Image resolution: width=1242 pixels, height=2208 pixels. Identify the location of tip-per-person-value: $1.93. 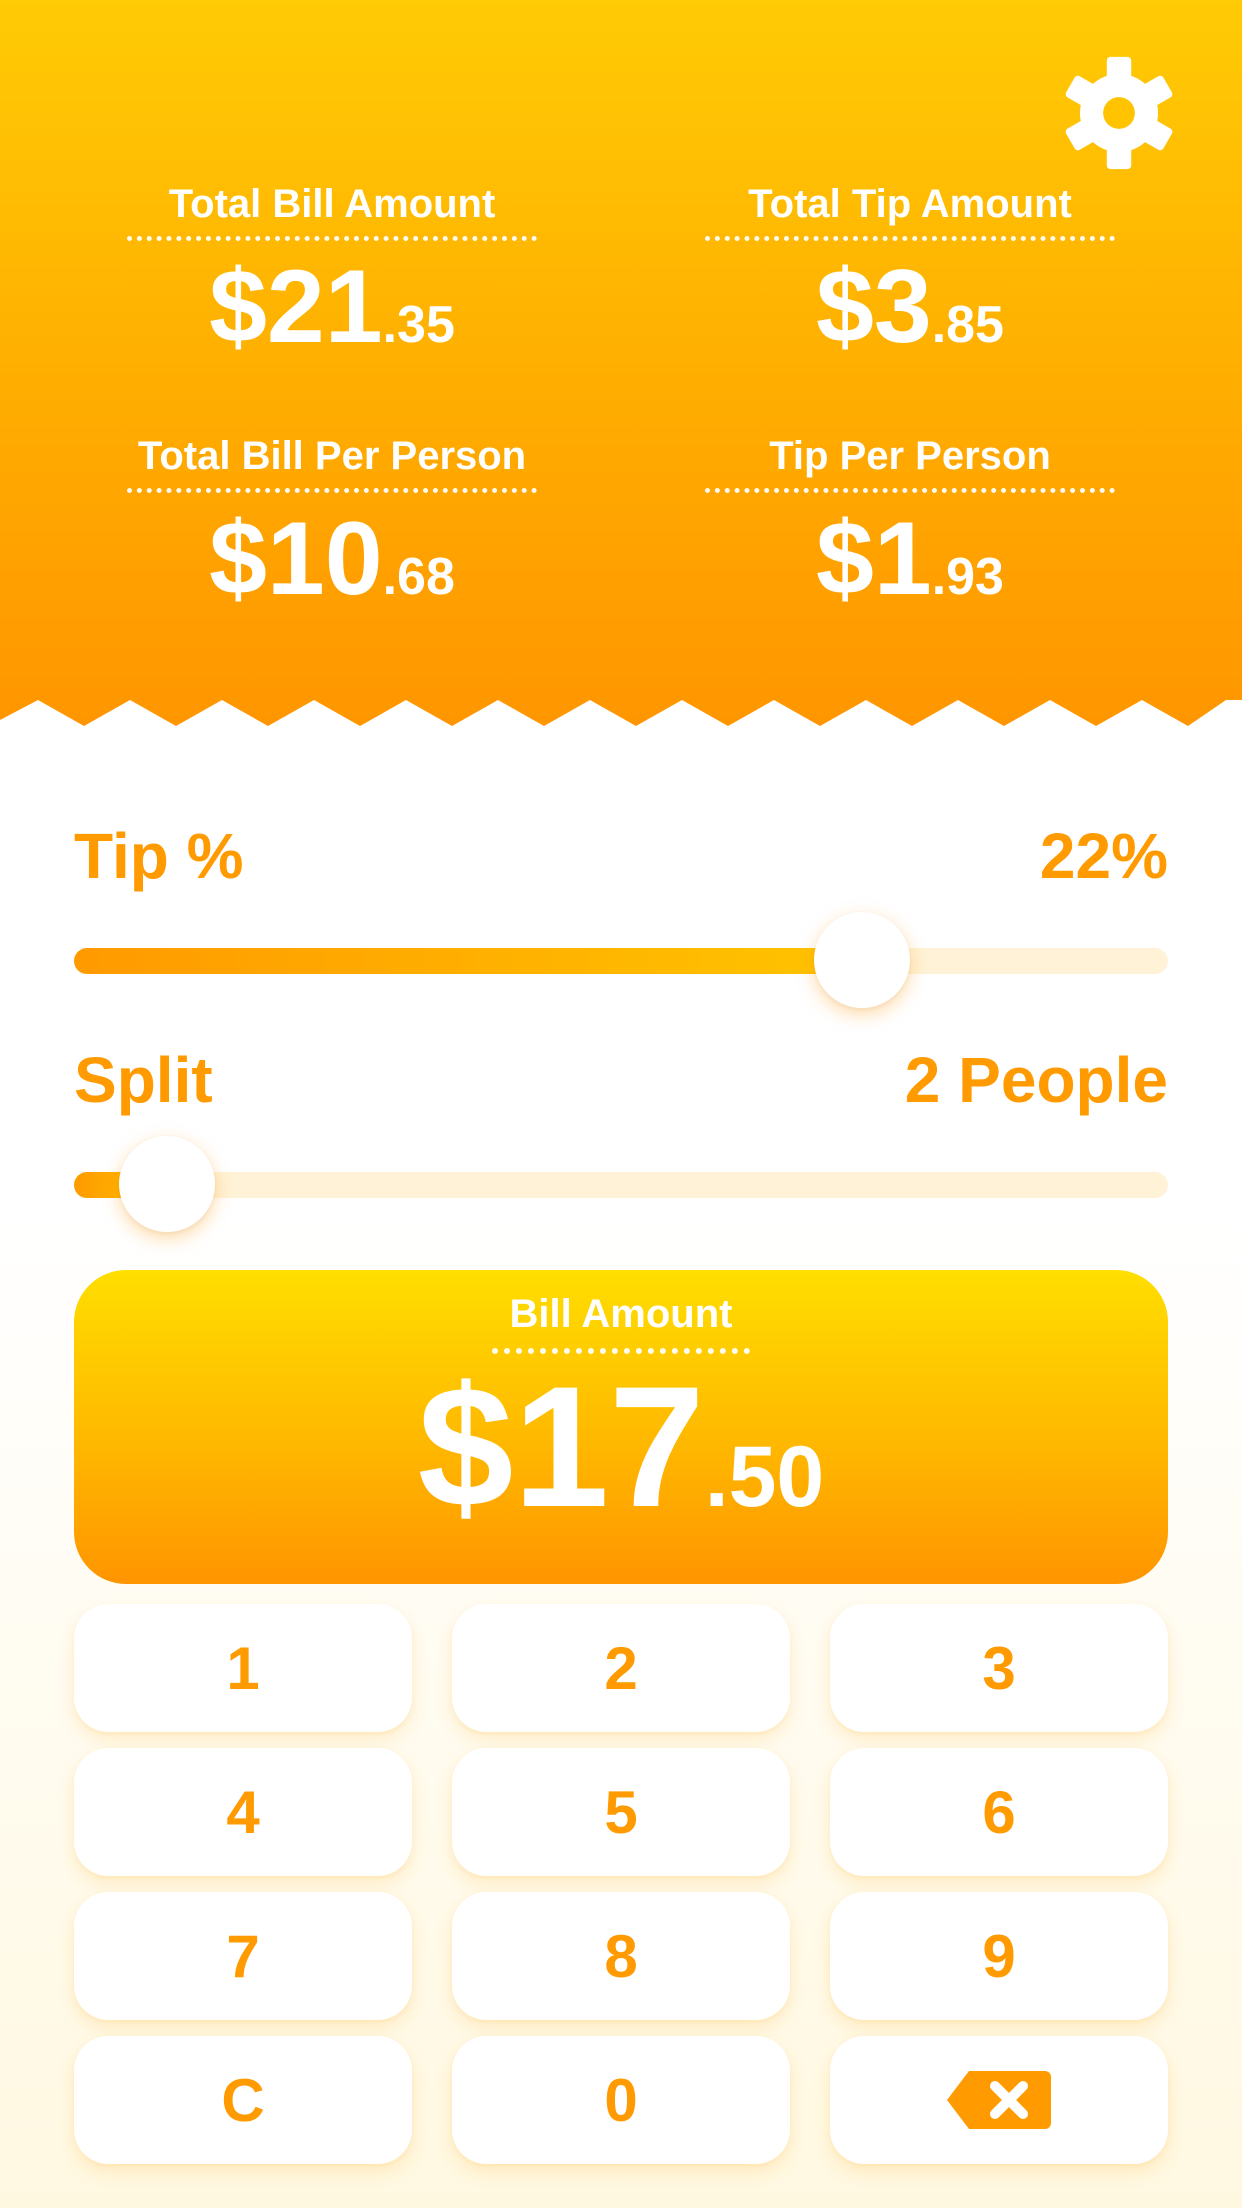
(910, 559).